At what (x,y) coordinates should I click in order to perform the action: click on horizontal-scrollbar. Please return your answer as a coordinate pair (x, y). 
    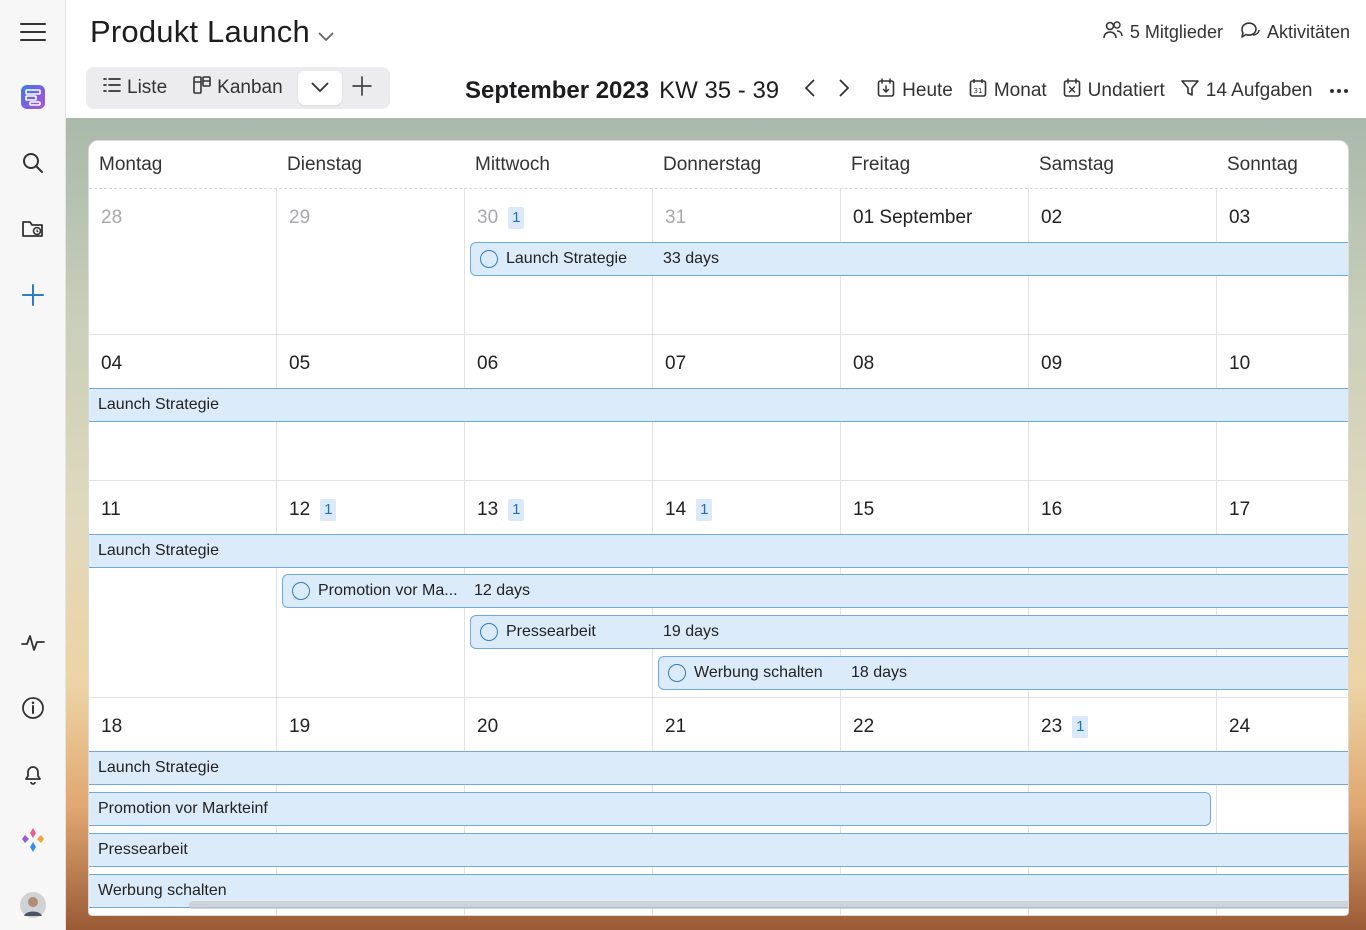
    Looking at the image, I should click on (768, 905).